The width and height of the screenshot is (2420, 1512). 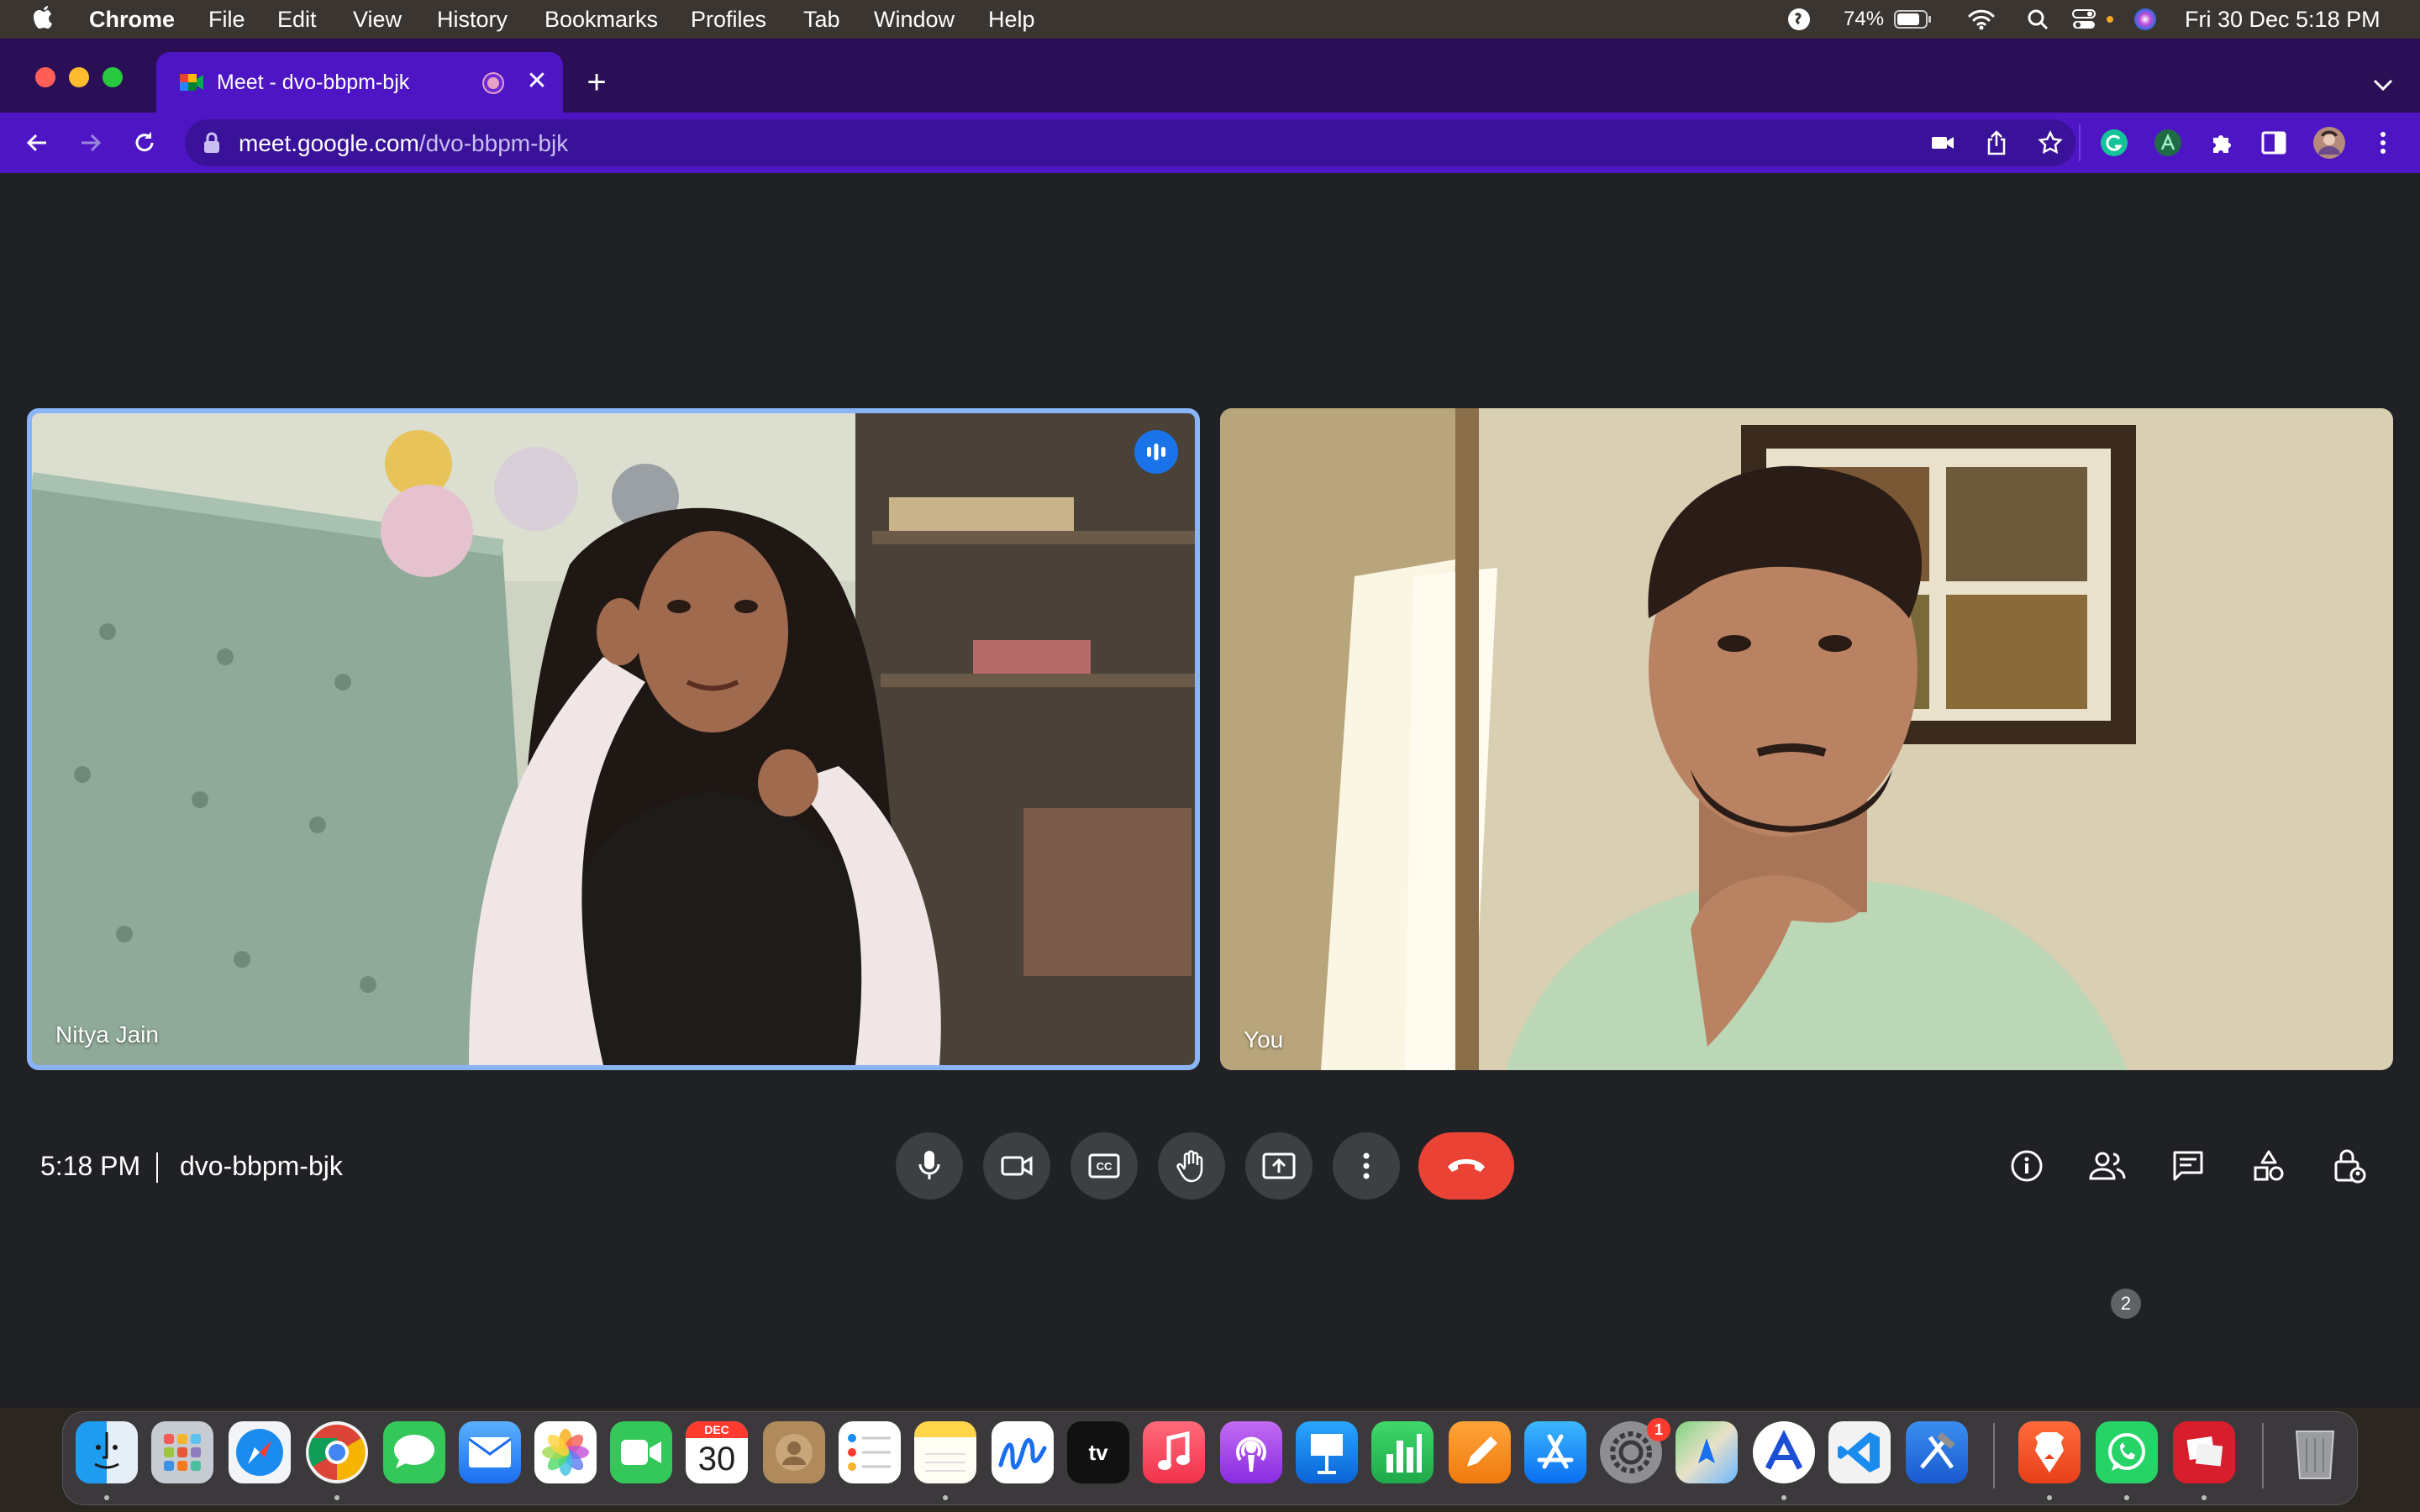 What do you see at coordinates (2329, 143) in the screenshot?
I see `profile-avatar` at bounding box center [2329, 143].